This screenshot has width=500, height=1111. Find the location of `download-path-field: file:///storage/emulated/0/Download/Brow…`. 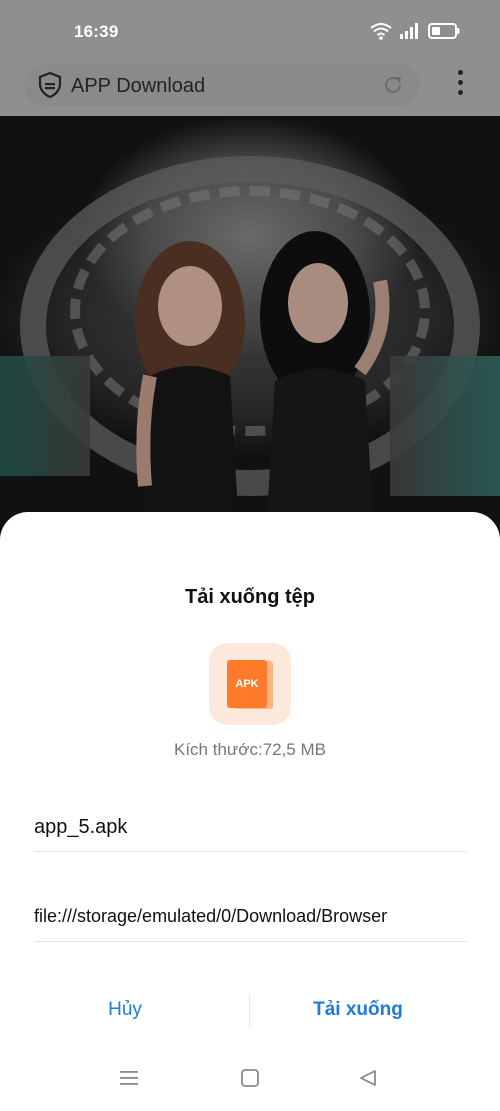

download-path-field: file:///storage/emulated/0/Download/Brow… is located at coordinates (250, 924).